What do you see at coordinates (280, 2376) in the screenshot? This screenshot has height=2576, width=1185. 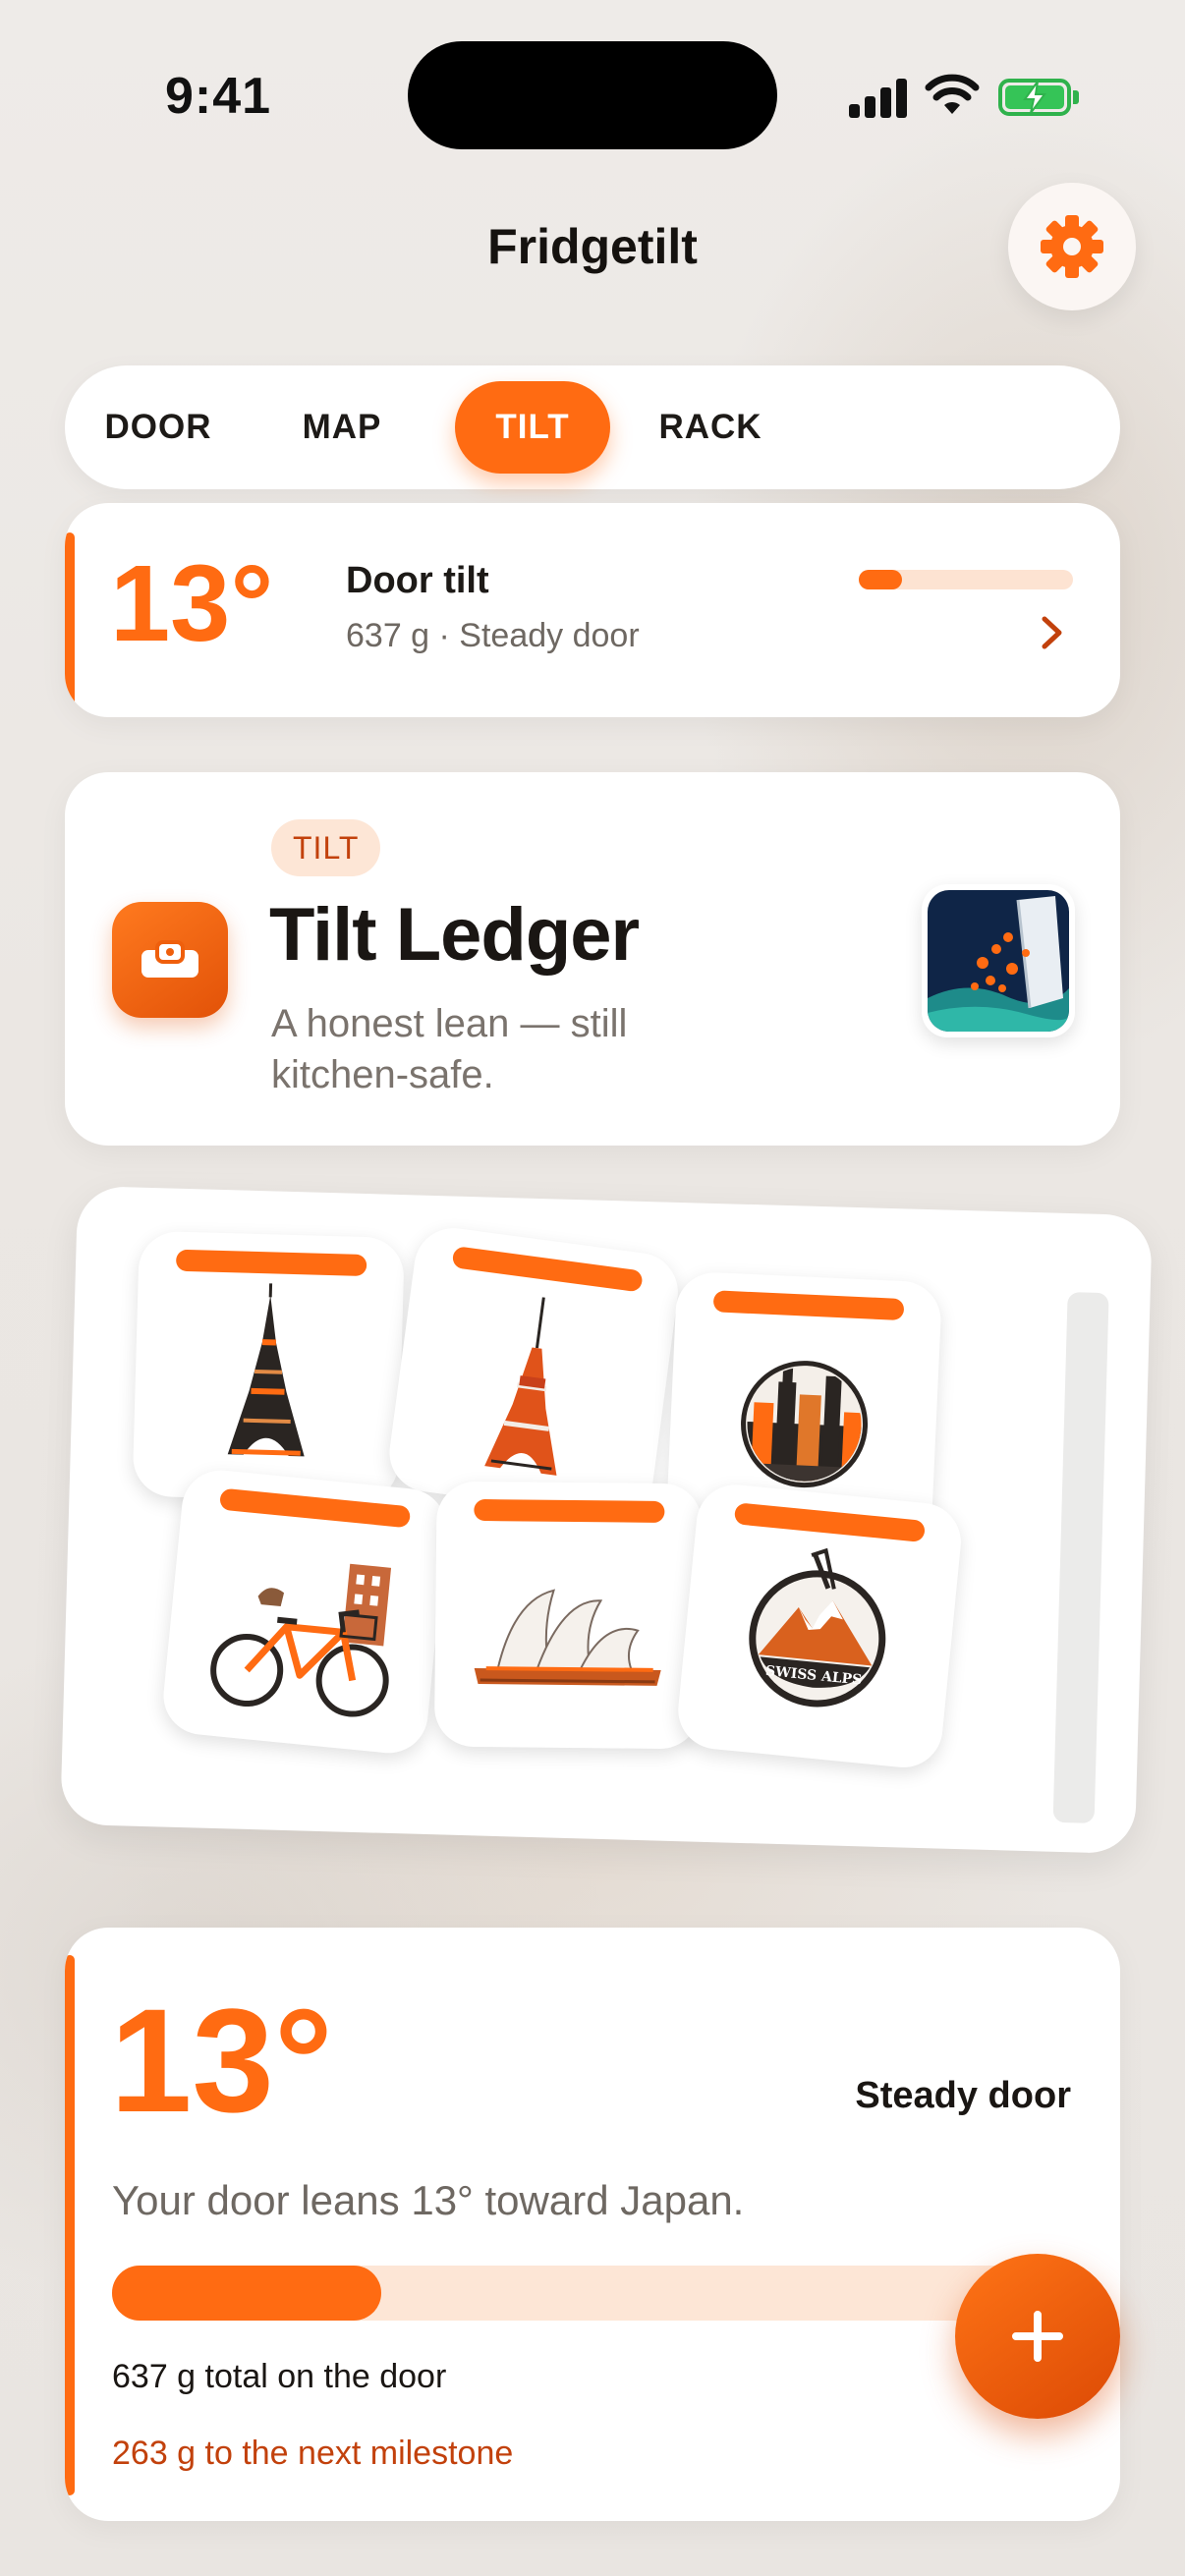 I see `total-weight: 637 g total on the door` at bounding box center [280, 2376].